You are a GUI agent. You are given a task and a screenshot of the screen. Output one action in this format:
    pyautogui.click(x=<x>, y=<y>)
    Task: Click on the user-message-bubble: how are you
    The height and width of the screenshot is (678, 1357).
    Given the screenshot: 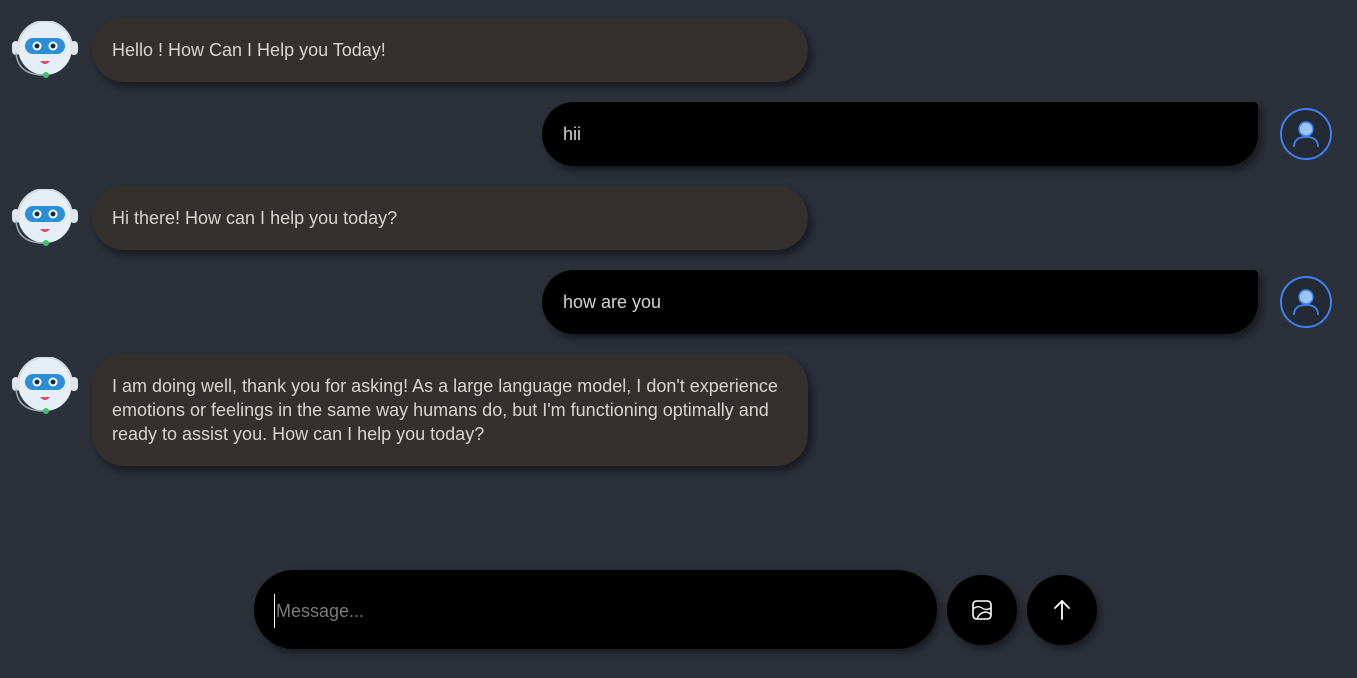 What is the action you would take?
    pyautogui.click(x=900, y=302)
    